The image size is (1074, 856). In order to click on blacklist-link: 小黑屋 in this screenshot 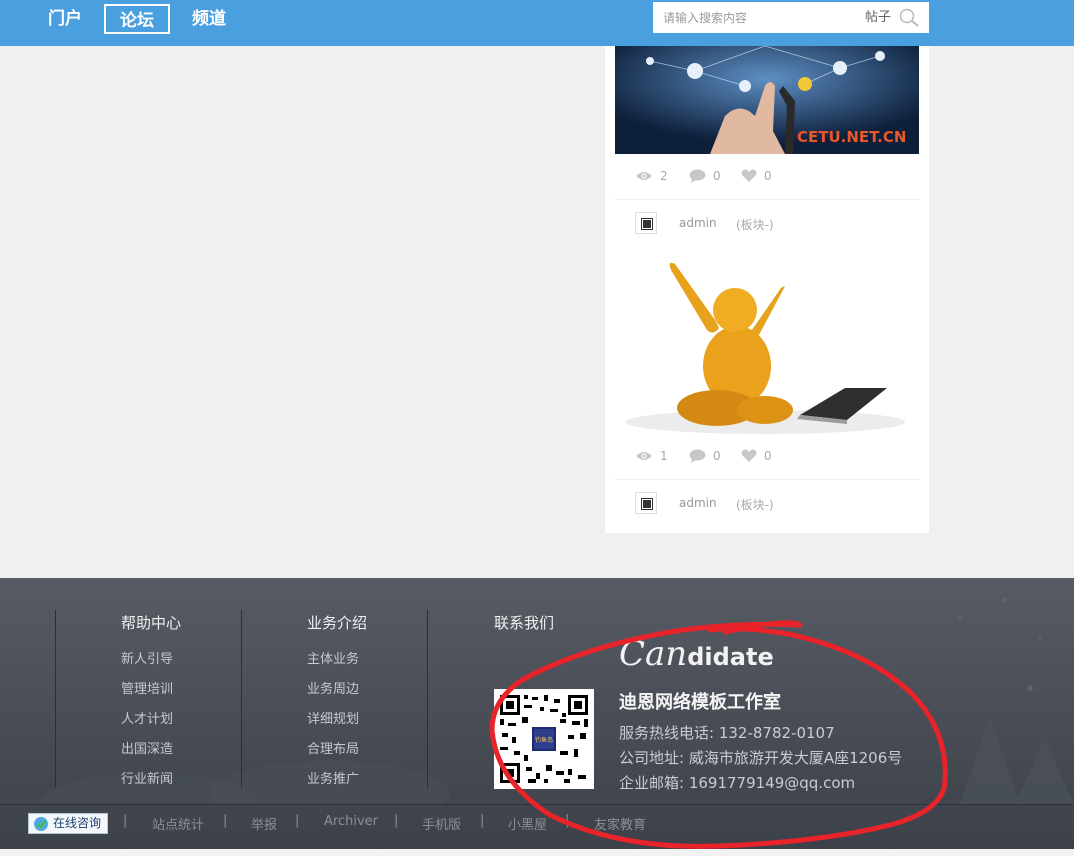, I will do `click(527, 823)`.